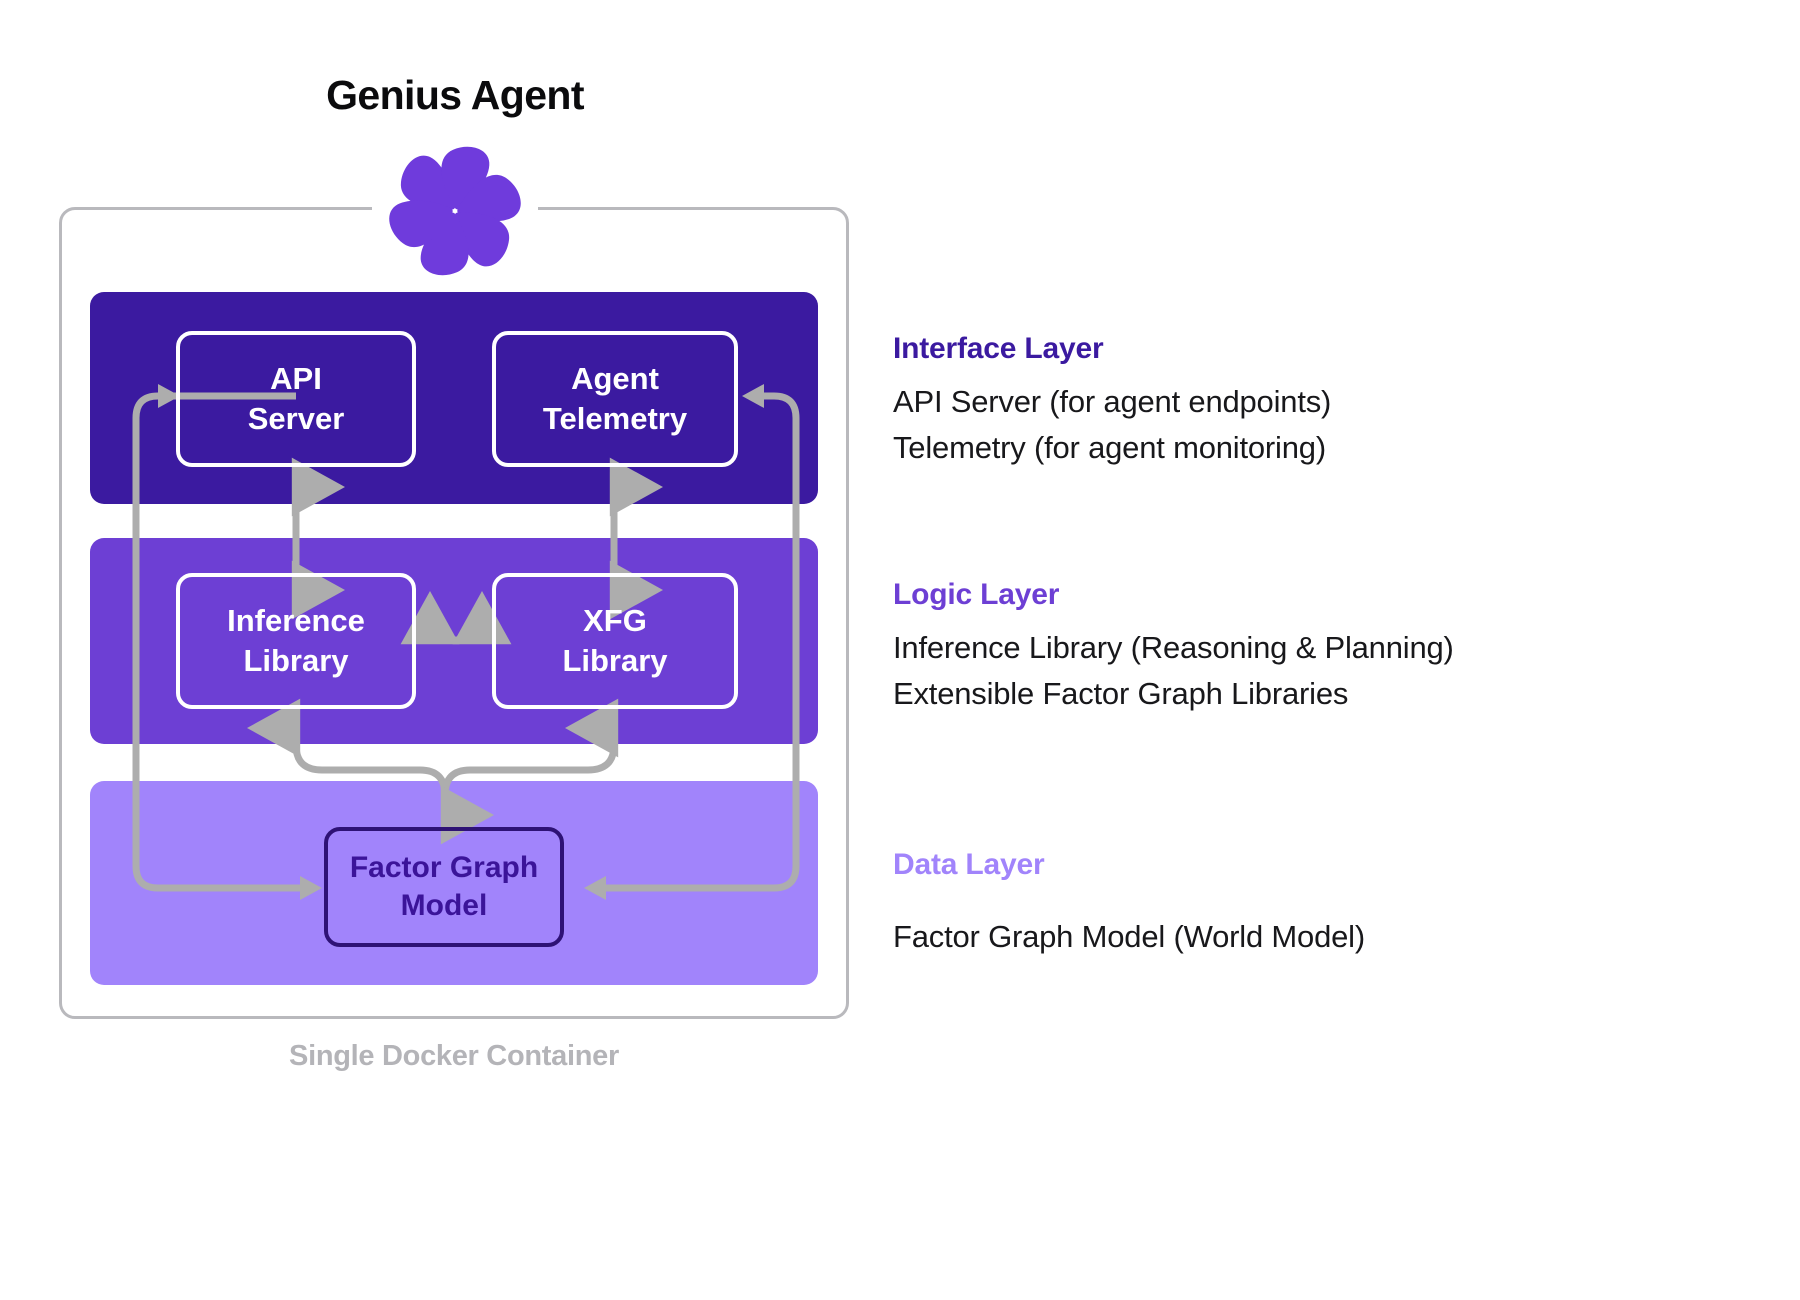  Describe the element at coordinates (444, 905) in the screenshot. I see `node-factor-graph-model-line2: Model` at that location.